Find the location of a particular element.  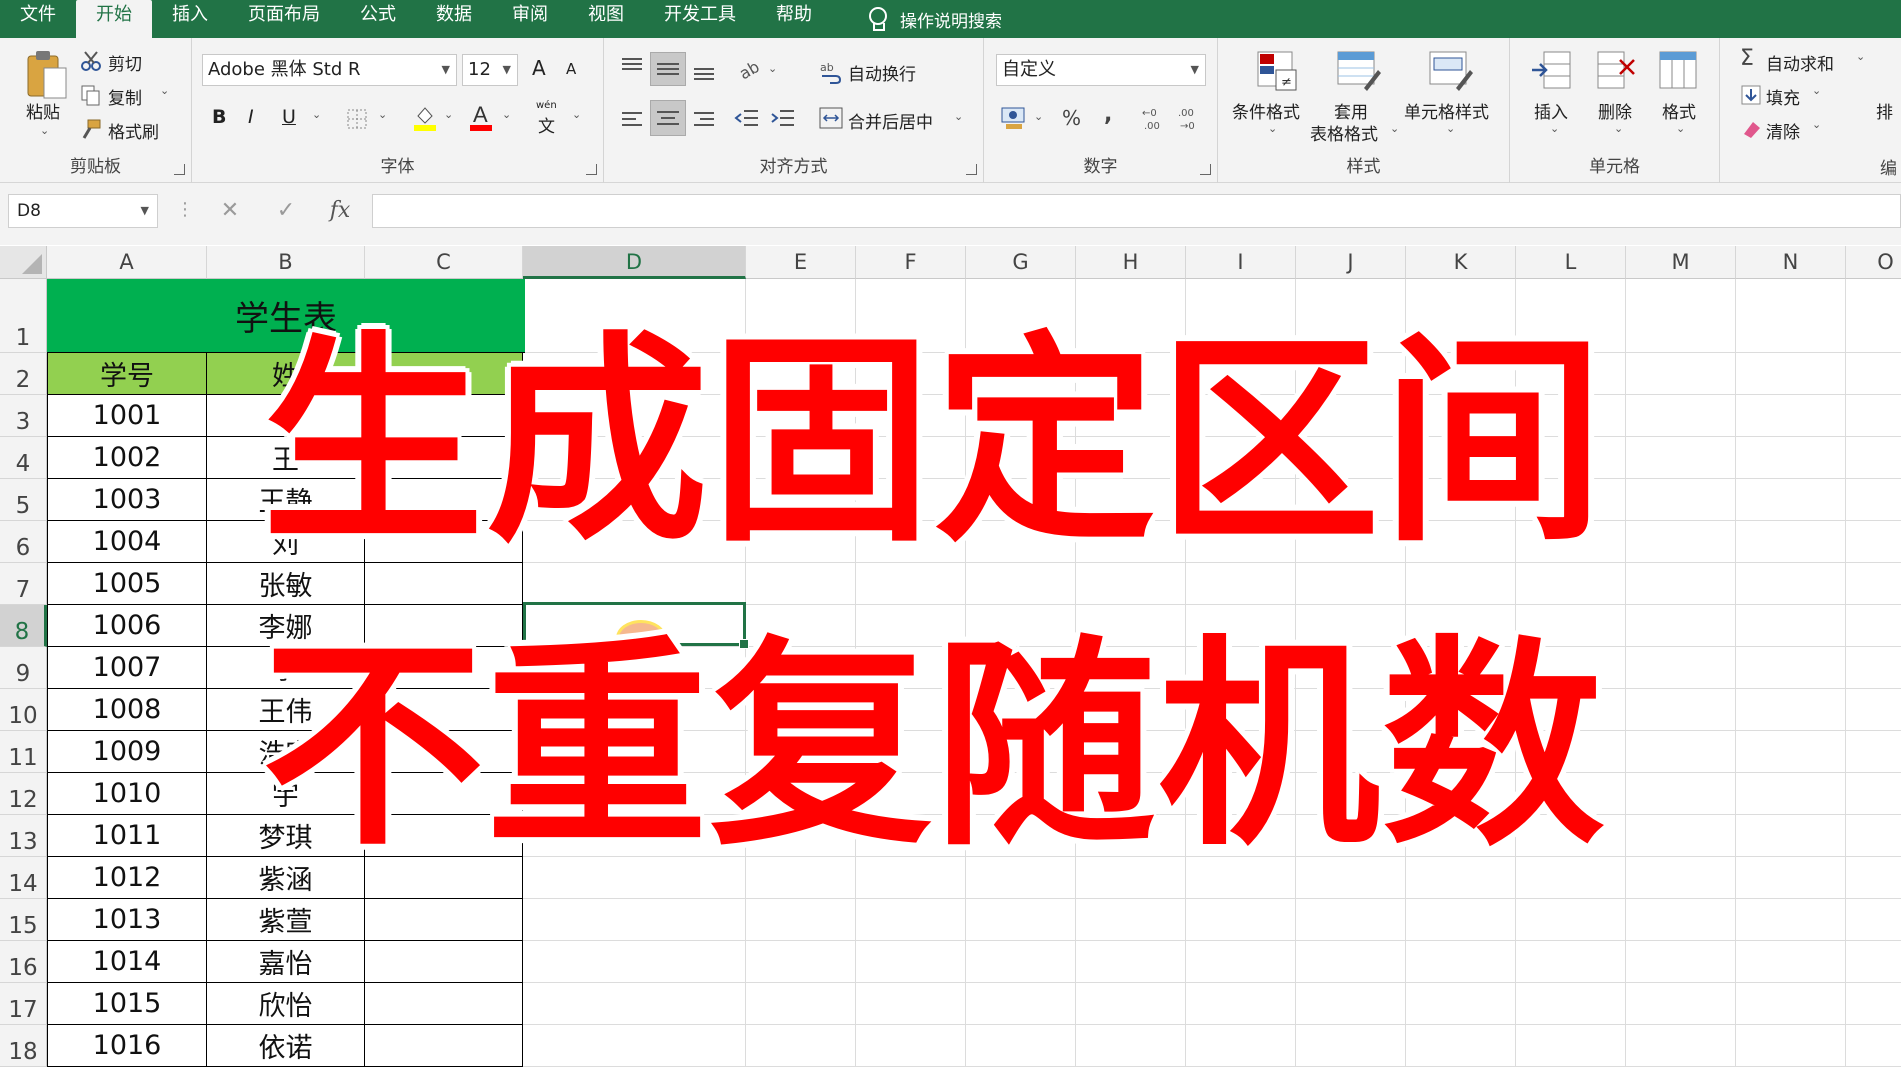

format-painter-icon is located at coordinates (91, 129).